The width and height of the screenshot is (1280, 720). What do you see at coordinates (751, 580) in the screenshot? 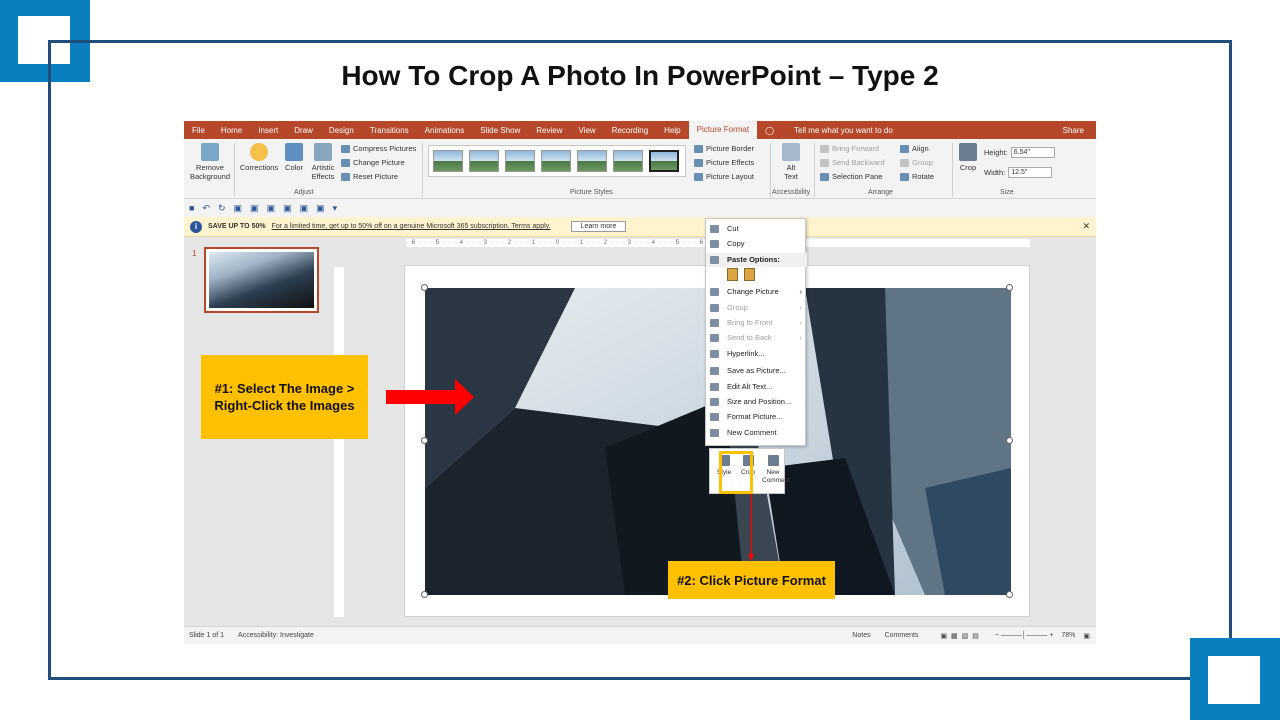
I see `callout-step-2: #2: Click Picture Format` at bounding box center [751, 580].